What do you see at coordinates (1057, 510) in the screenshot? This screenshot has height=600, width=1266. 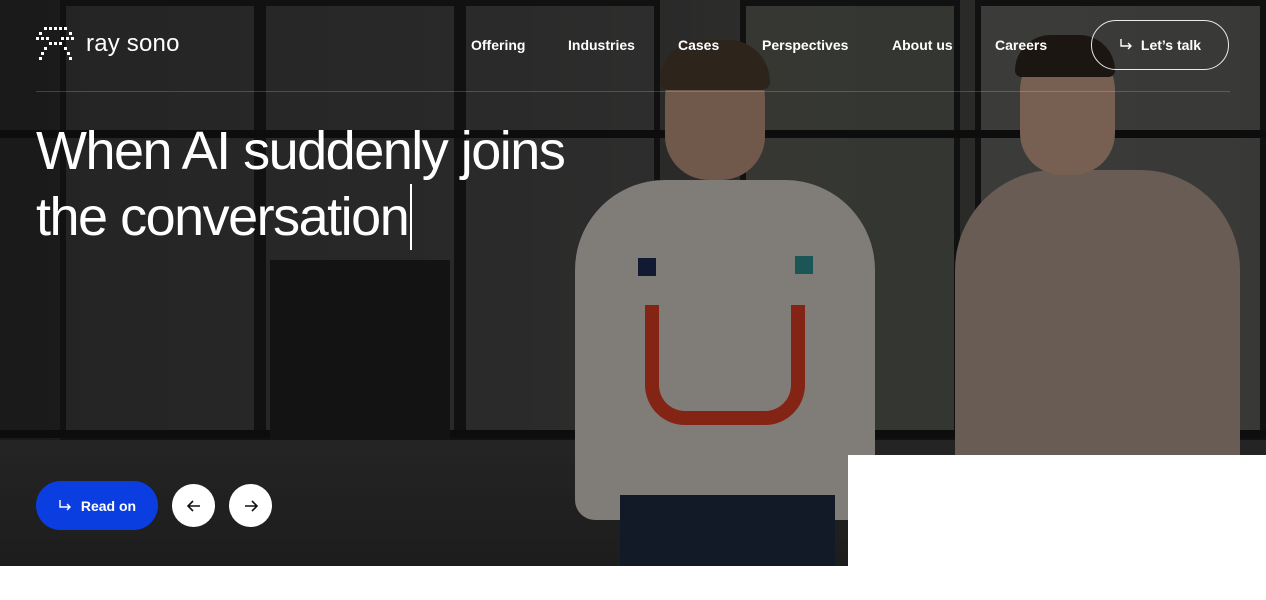 I see `hero-white-panel` at bounding box center [1057, 510].